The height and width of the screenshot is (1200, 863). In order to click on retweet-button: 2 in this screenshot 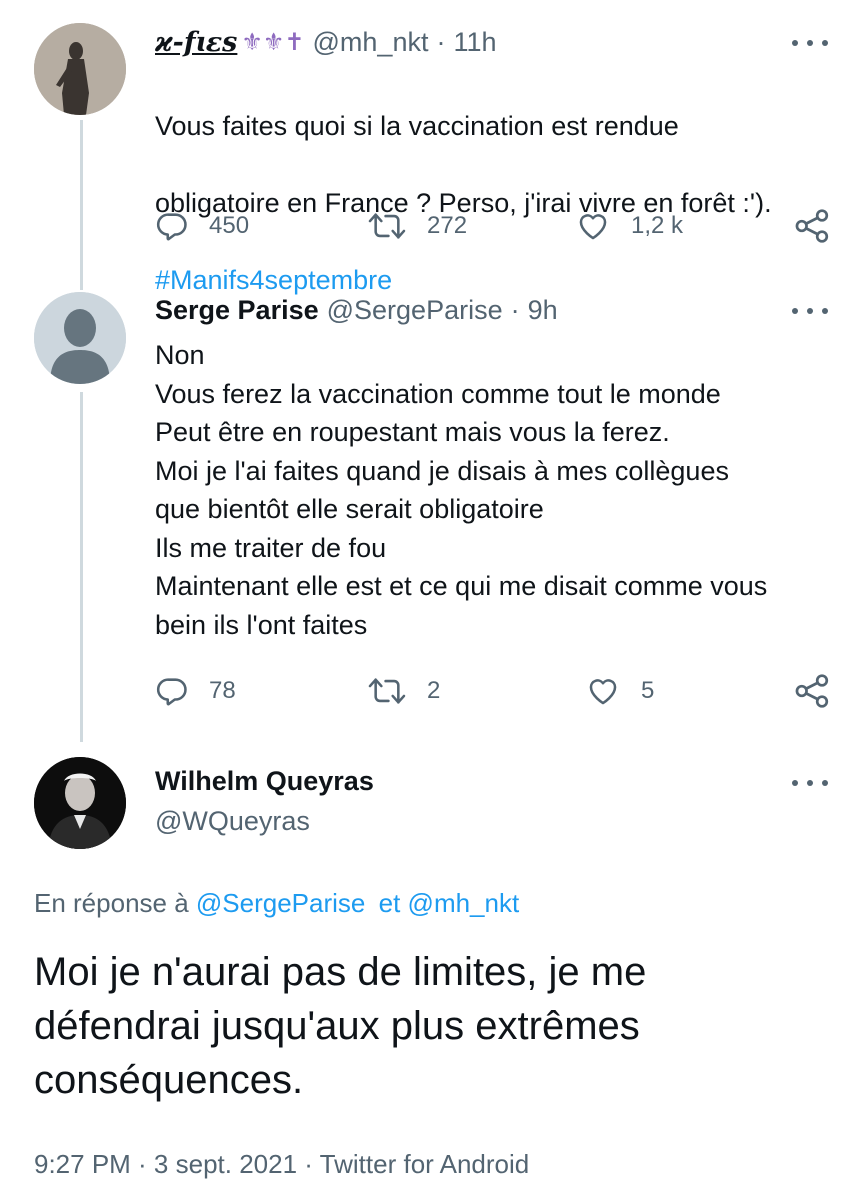, I will do `click(403, 691)`.